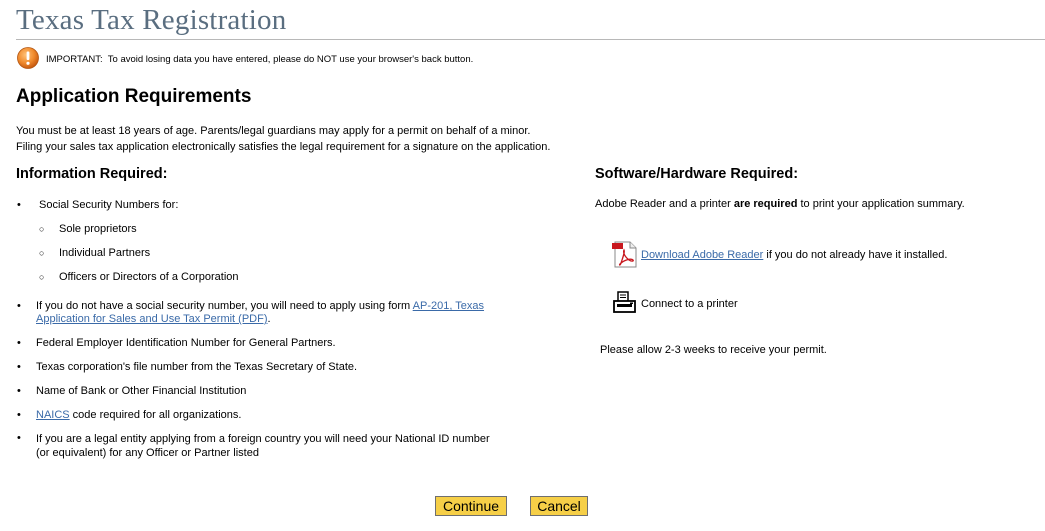  I want to click on download-adobe-link: Download Adobe Reader, so click(702, 255).